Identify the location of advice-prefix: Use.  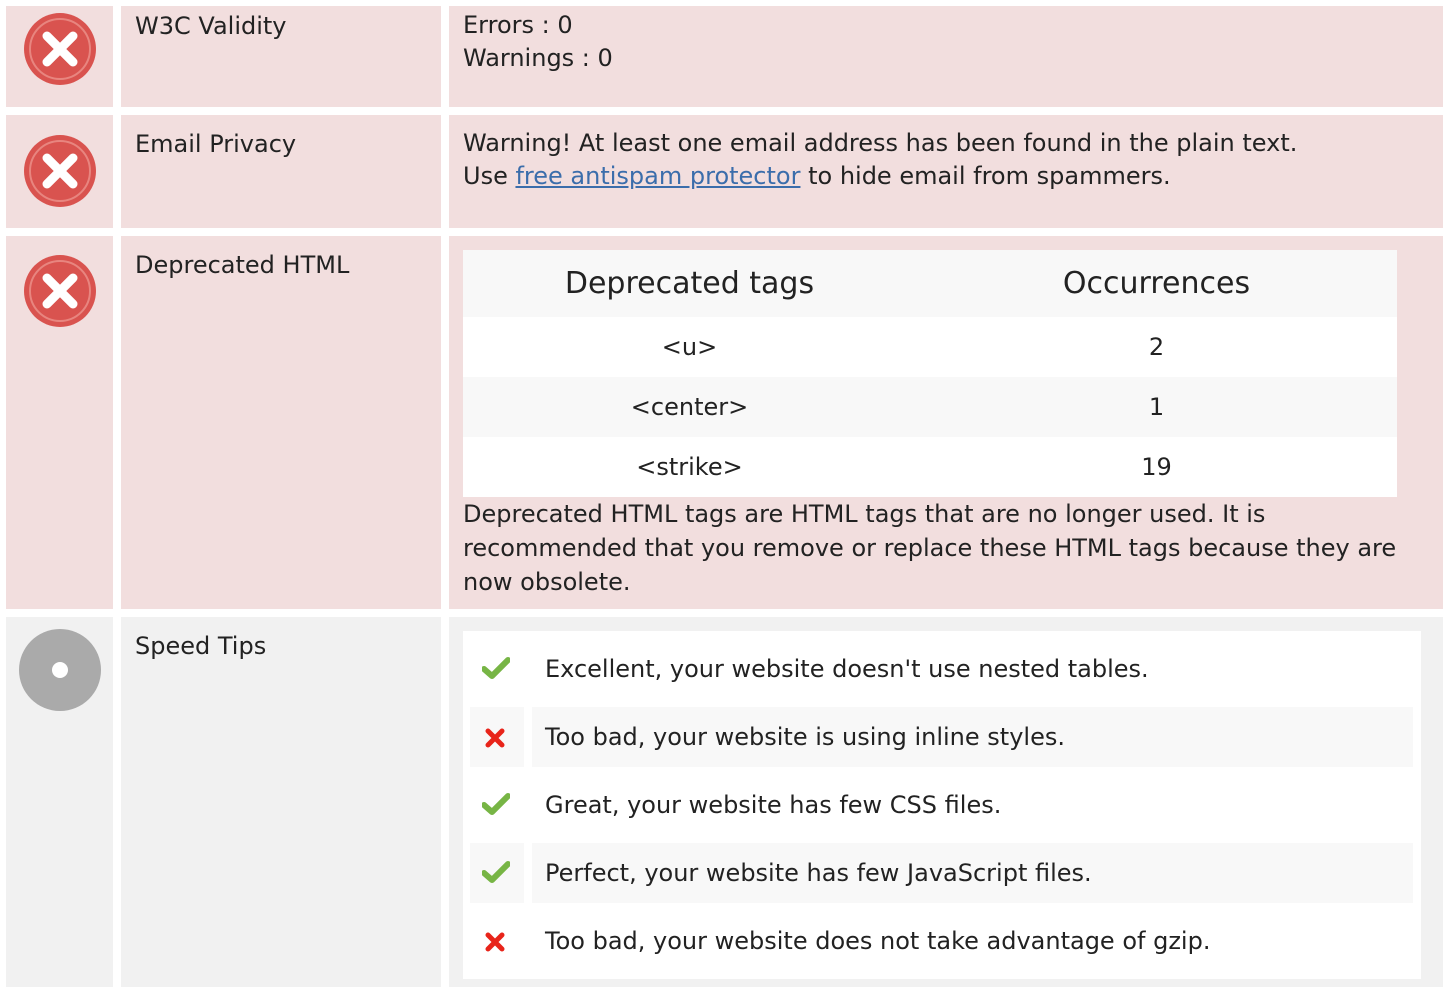
(489, 176).